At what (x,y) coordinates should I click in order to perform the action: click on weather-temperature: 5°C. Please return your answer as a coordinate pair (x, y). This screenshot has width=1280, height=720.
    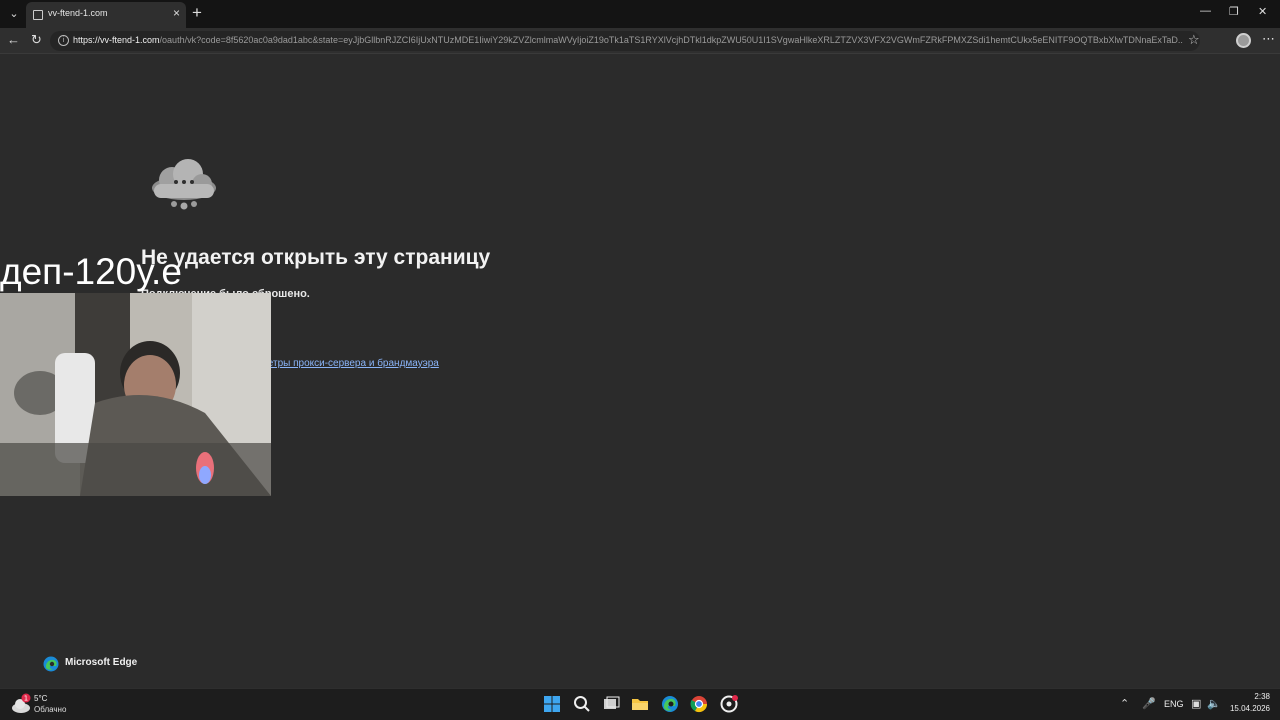
    Looking at the image, I should click on (41, 698).